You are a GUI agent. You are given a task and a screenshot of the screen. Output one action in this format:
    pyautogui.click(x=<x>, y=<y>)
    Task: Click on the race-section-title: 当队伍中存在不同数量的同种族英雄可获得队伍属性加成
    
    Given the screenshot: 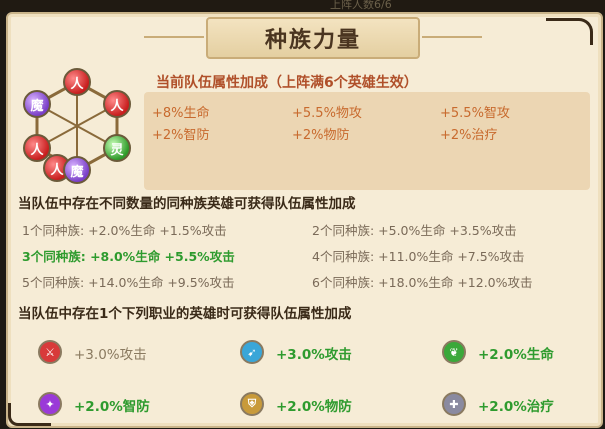 What is the action you would take?
    pyautogui.click(x=187, y=204)
    